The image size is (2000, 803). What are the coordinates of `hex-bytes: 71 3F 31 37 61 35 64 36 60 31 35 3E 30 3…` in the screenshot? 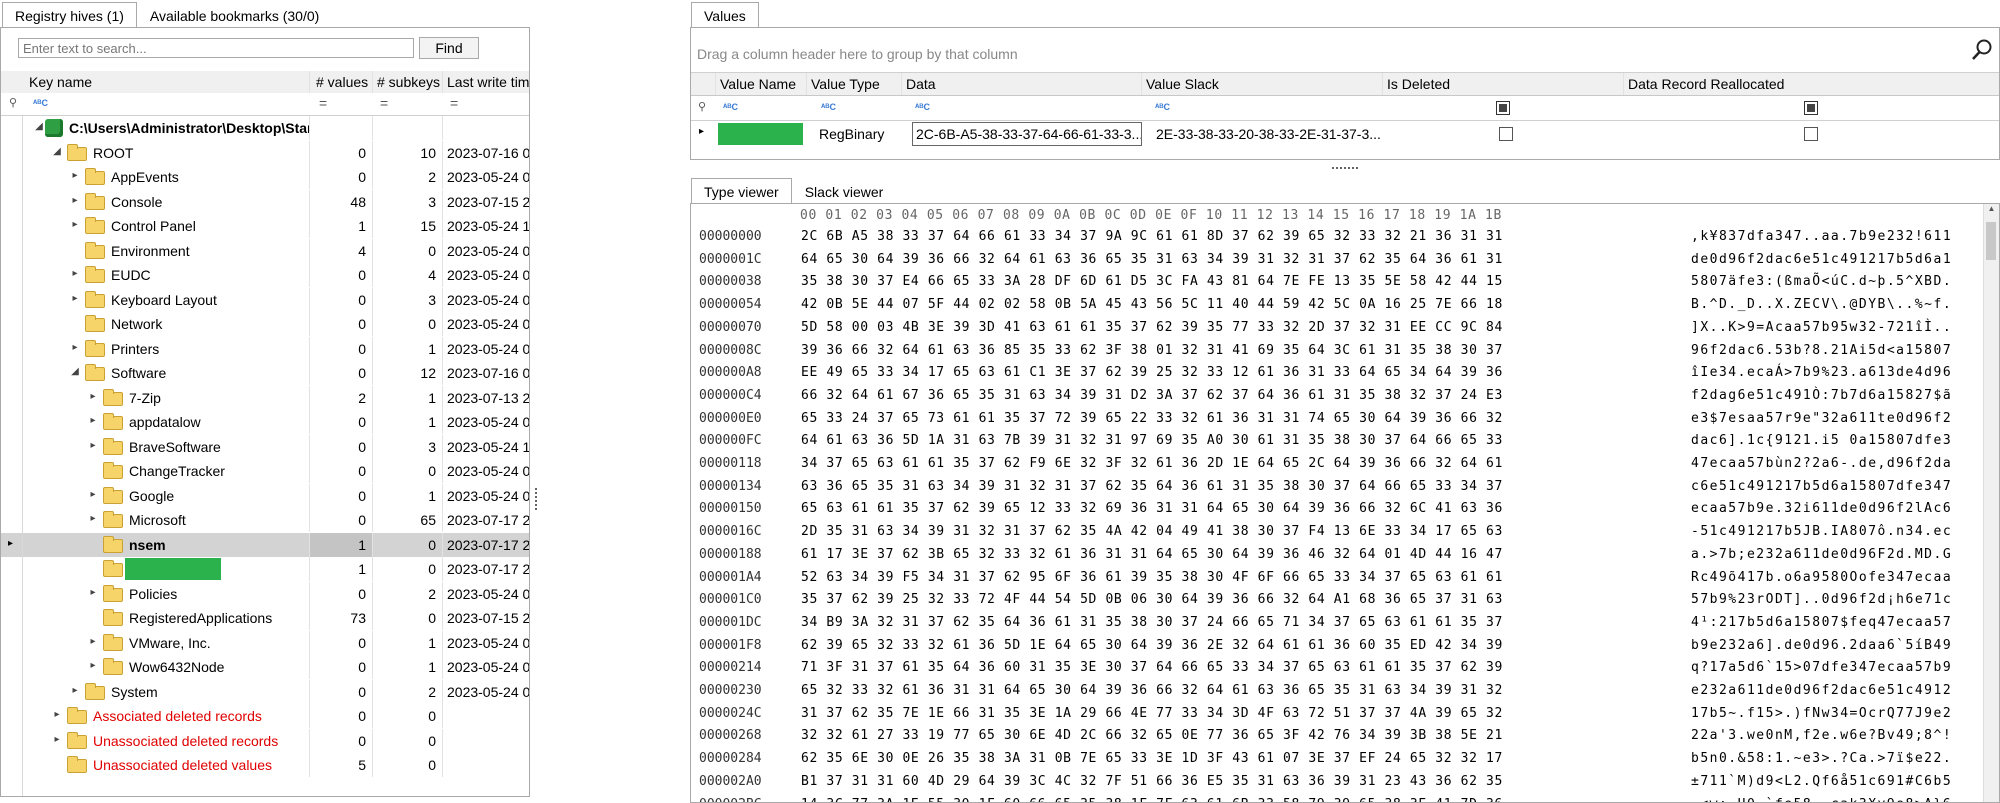 It's located at (1152, 671).